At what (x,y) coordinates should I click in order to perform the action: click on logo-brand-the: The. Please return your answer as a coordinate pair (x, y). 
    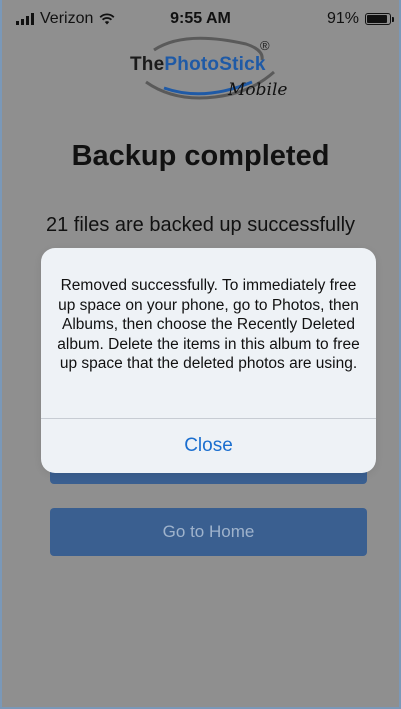
    Looking at the image, I should click on (147, 64).